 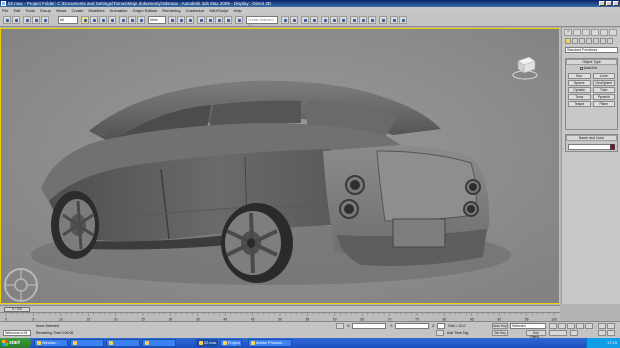 What do you see at coordinates (94, 20) in the screenshot?
I see `select-by-name-icon` at bounding box center [94, 20].